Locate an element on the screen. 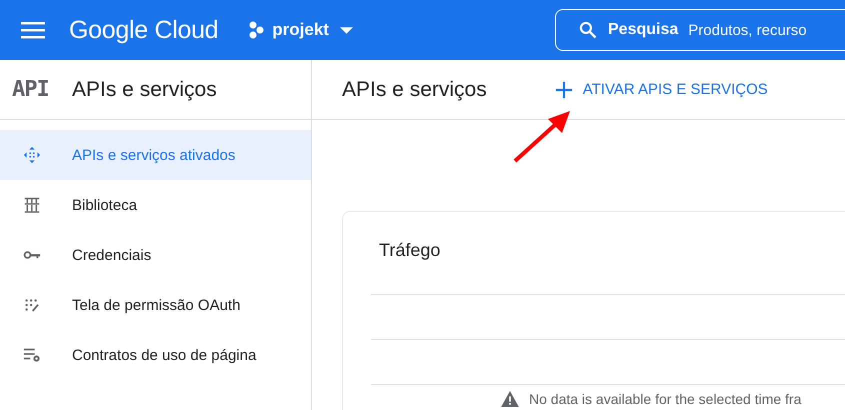  sidebar-item: Biblioteca is located at coordinates (155, 205).